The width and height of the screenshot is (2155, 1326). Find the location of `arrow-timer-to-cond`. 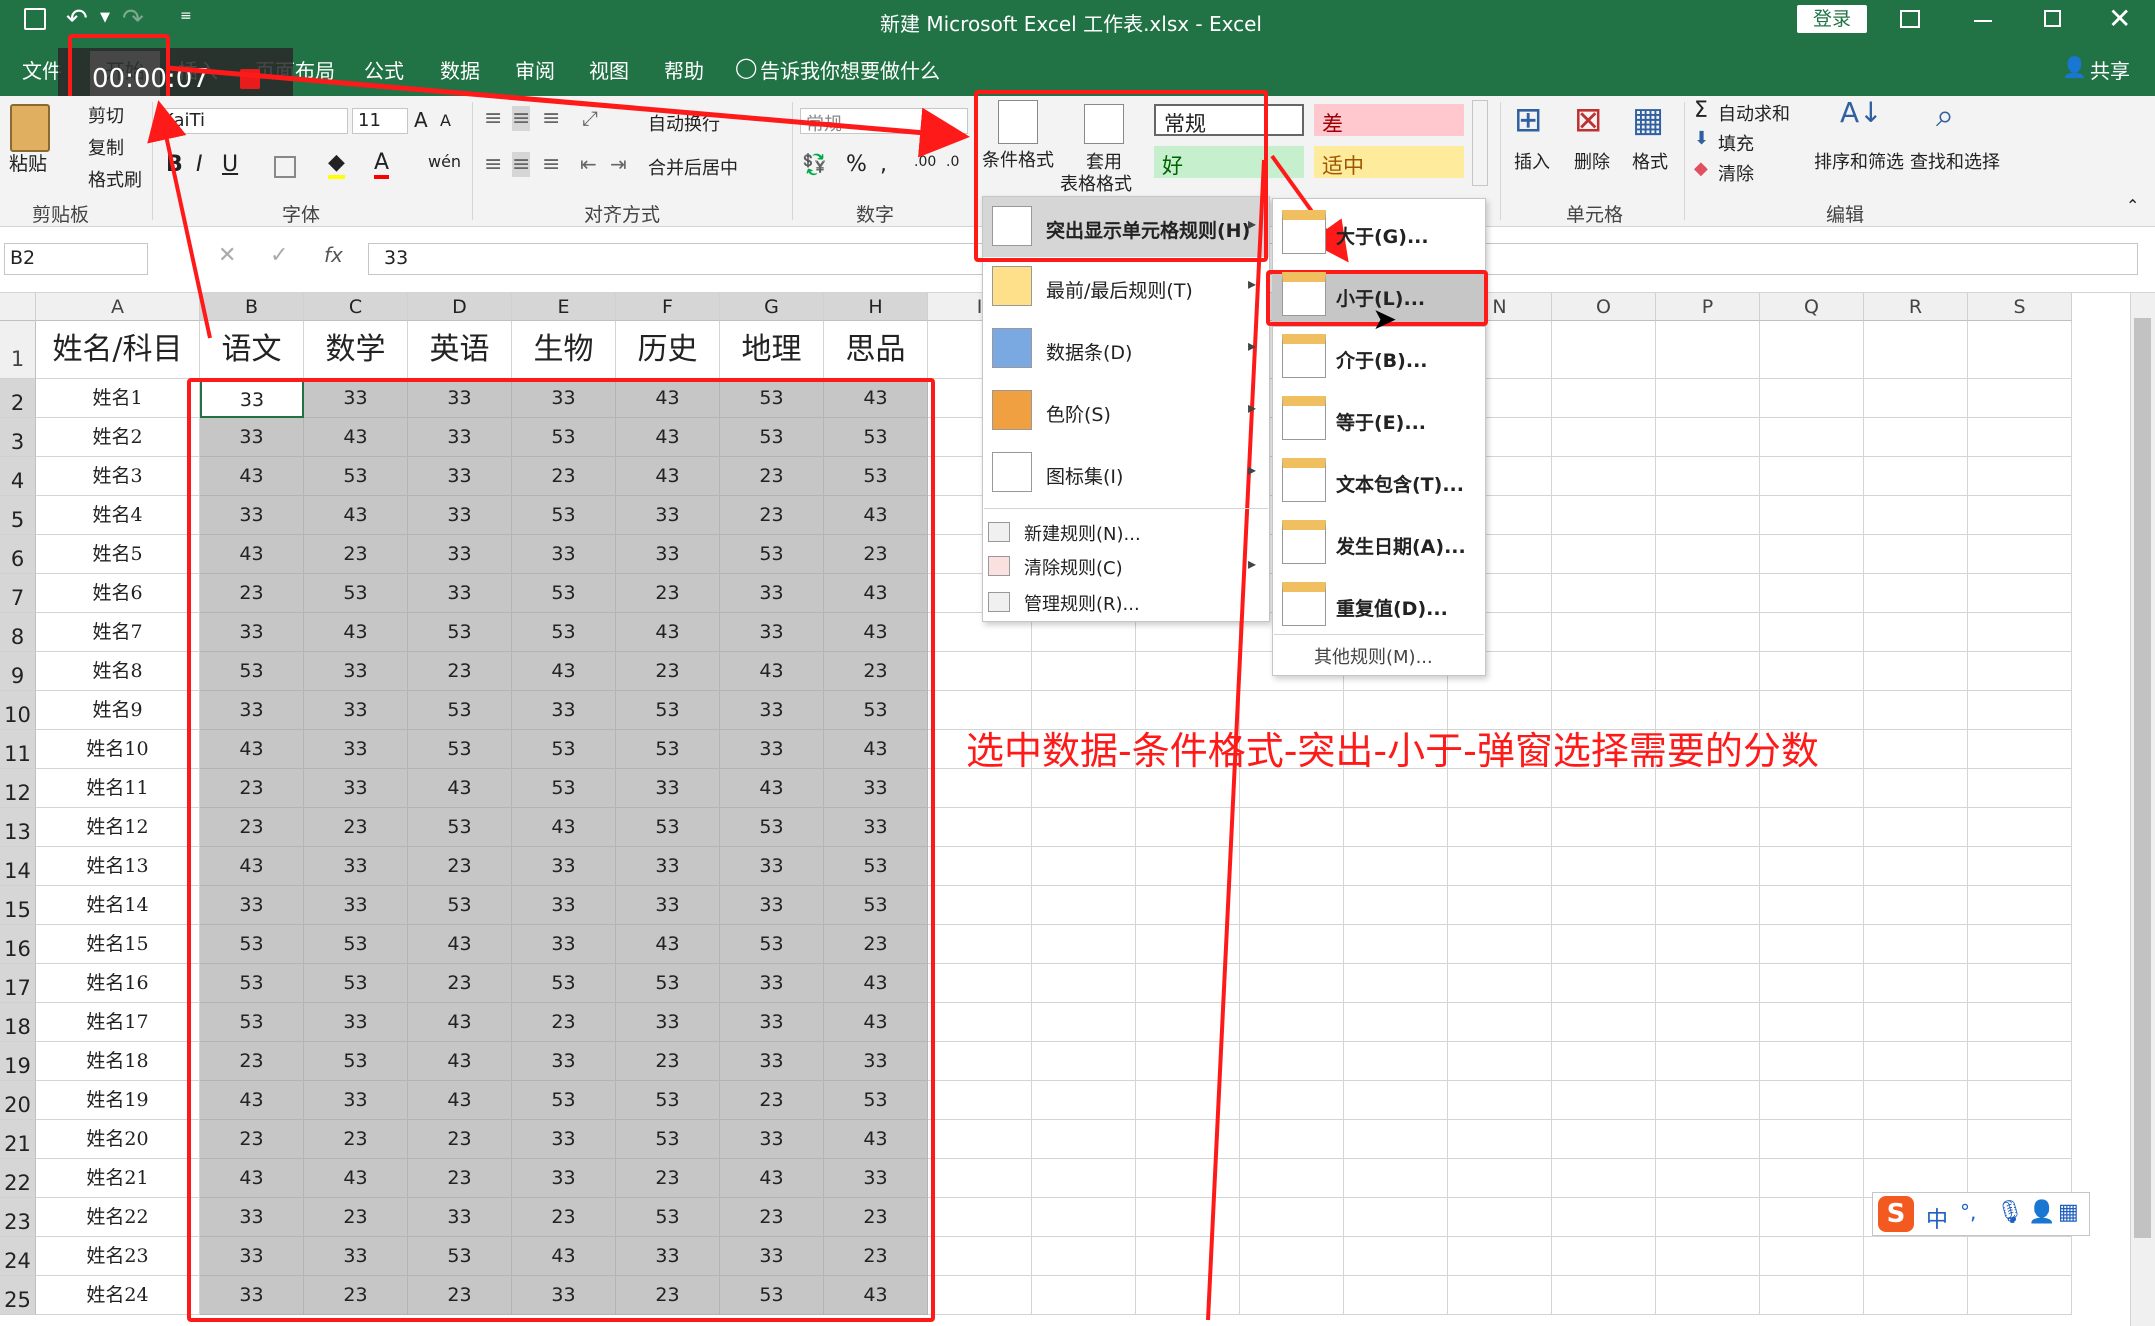

arrow-timer-to-cond is located at coordinates (568, 111).